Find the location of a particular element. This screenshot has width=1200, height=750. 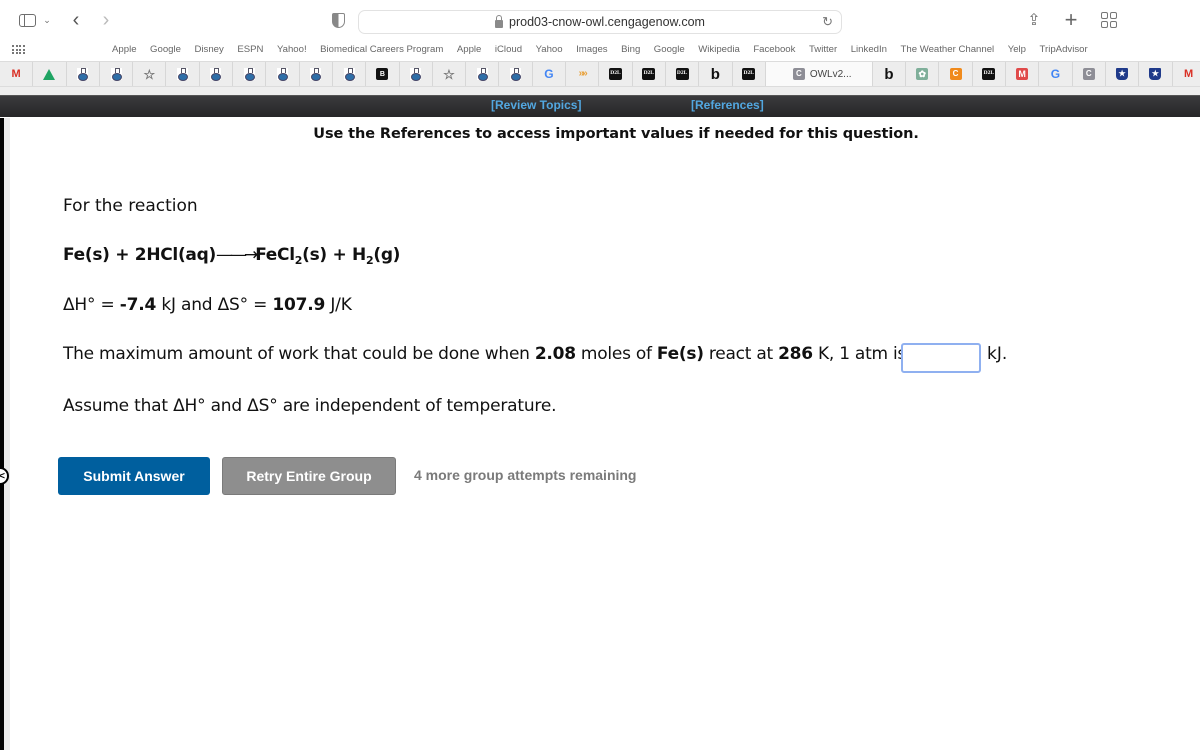

favorite-link: LinkedIn is located at coordinates (869, 49).